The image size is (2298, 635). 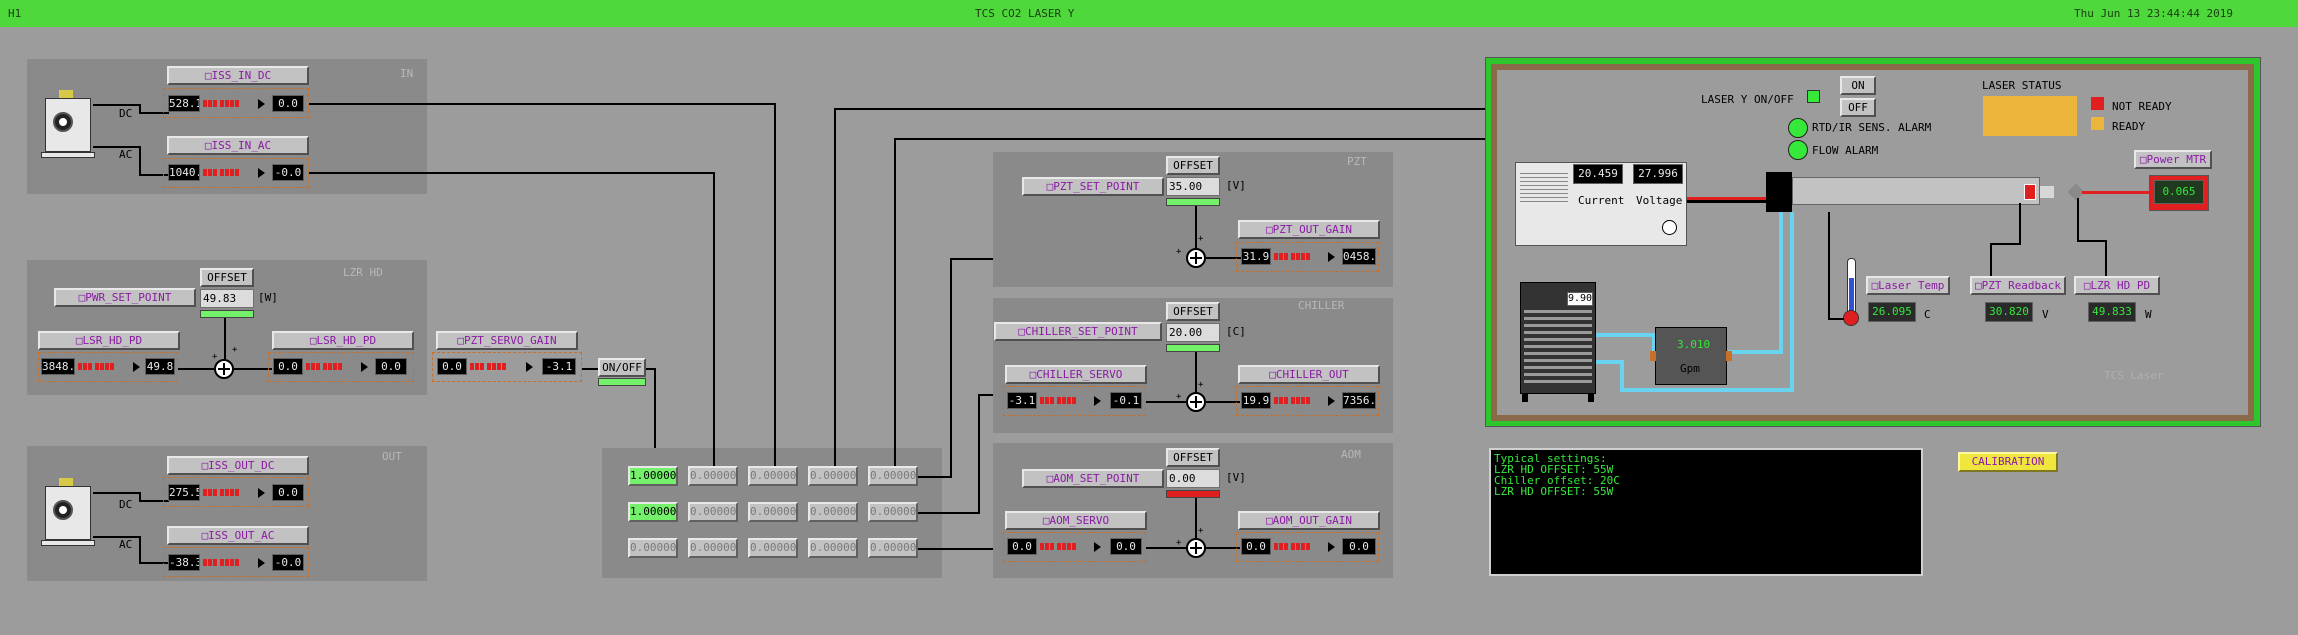 I want to click on iss-in-dc-button: □ISS_IN_DC, so click(x=238, y=75).